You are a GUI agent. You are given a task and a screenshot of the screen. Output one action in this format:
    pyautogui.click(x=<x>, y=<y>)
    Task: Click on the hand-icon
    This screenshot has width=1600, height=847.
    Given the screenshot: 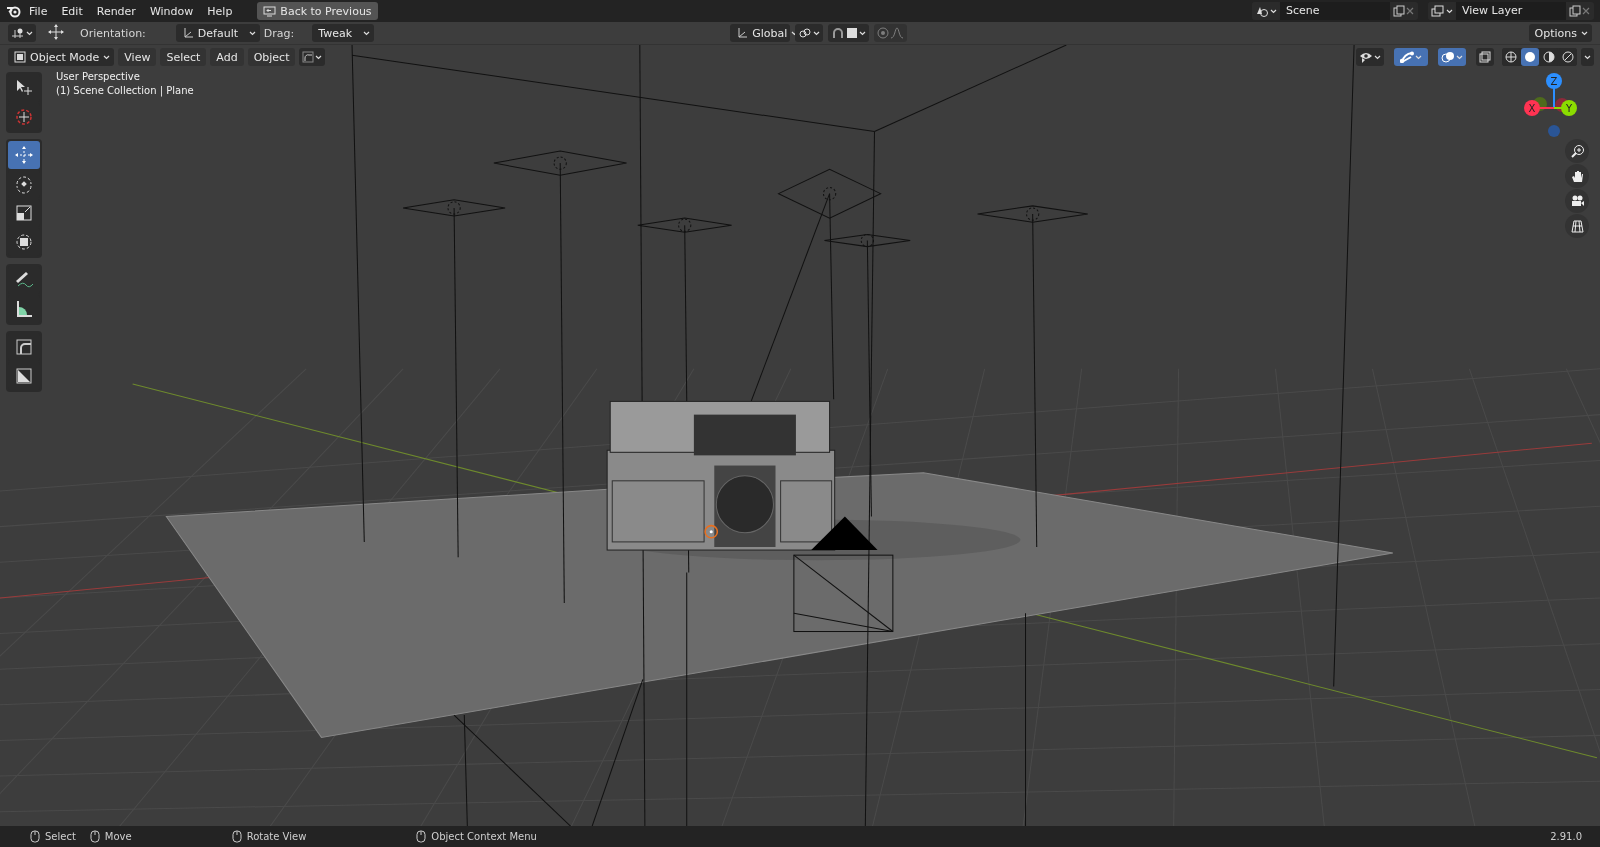 What is the action you would take?
    pyautogui.click(x=1577, y=176)
    